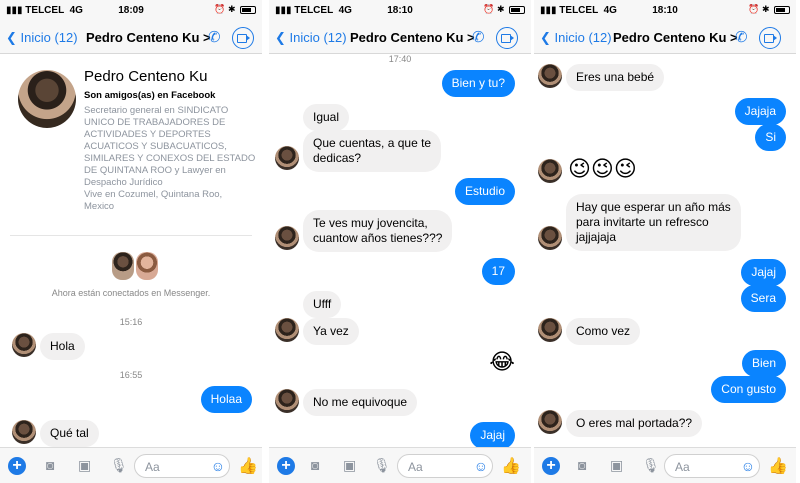  What do you see at coordinates (760, 111) in the screenshot?
I see `message-bubble-sent: Jajaja` at bounding box center [760, 111].